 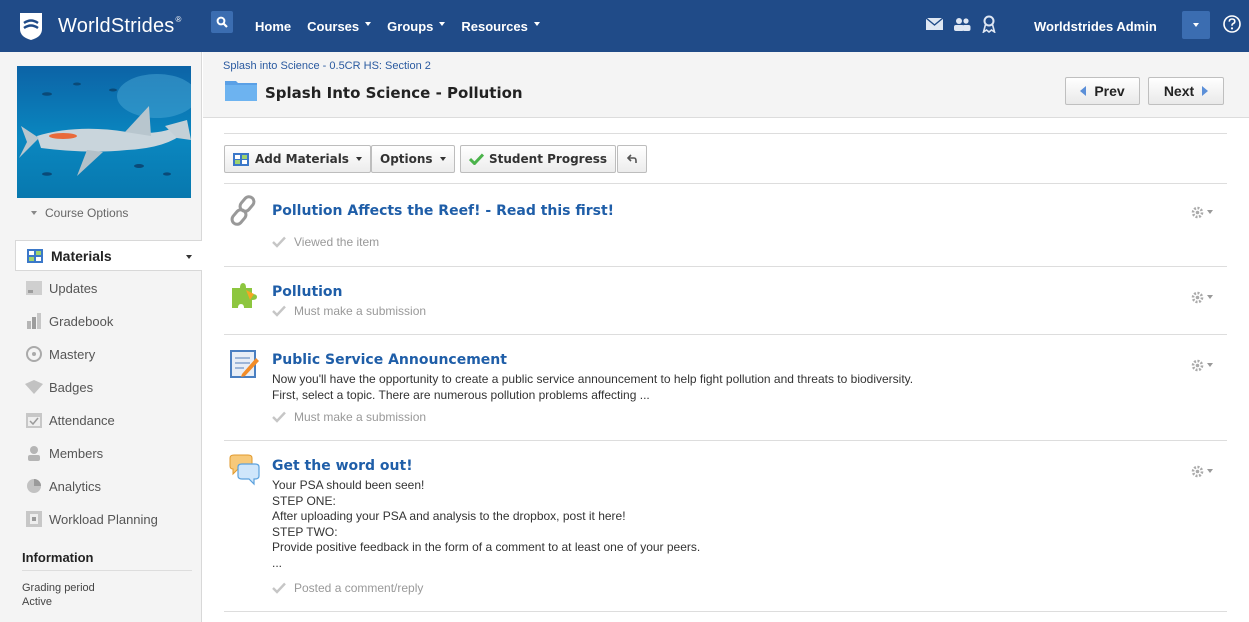 I want to click on completion-status-text: Posted a comment/reply, so click(x=359, y=588).